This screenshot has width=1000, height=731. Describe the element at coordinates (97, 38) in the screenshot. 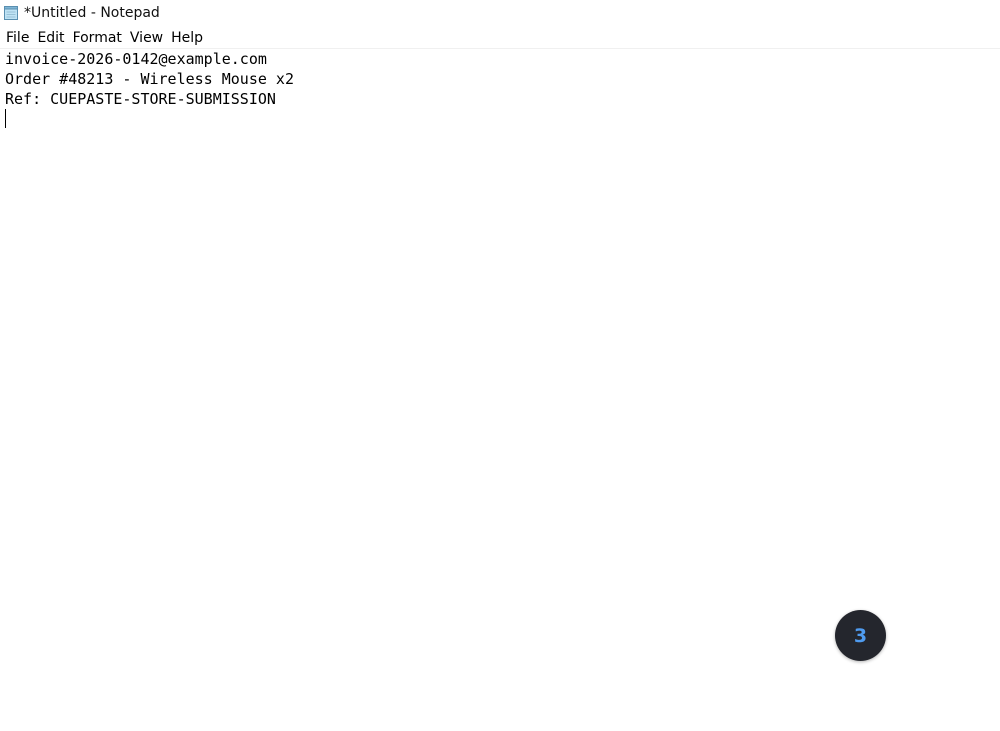

I see `menu-format: Format` at that location.